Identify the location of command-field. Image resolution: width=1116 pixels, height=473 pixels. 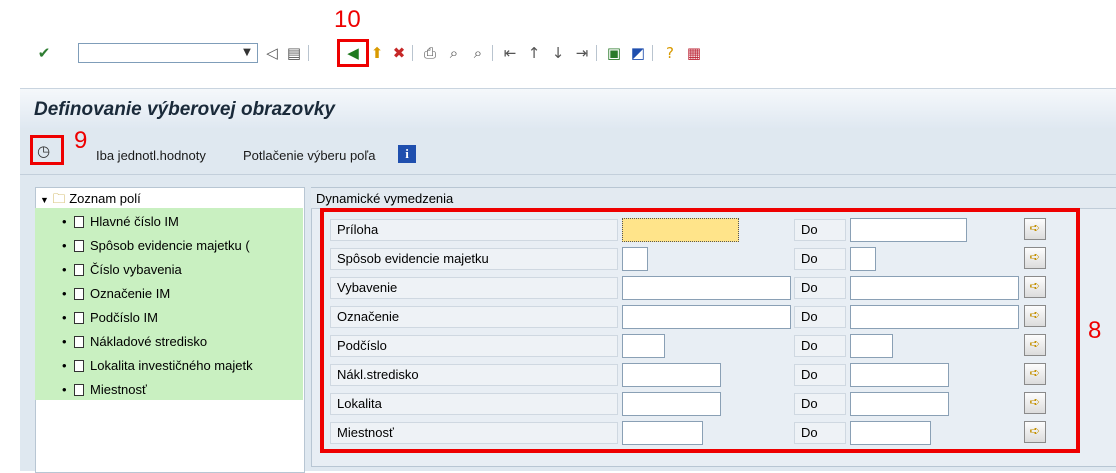
(168, 53).